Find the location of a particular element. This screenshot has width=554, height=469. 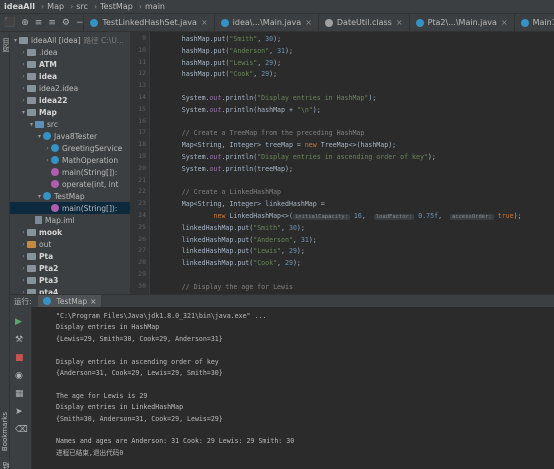

code-token: Map<String, Integer> linkedHashMap = is located at coordinates (237, 204).